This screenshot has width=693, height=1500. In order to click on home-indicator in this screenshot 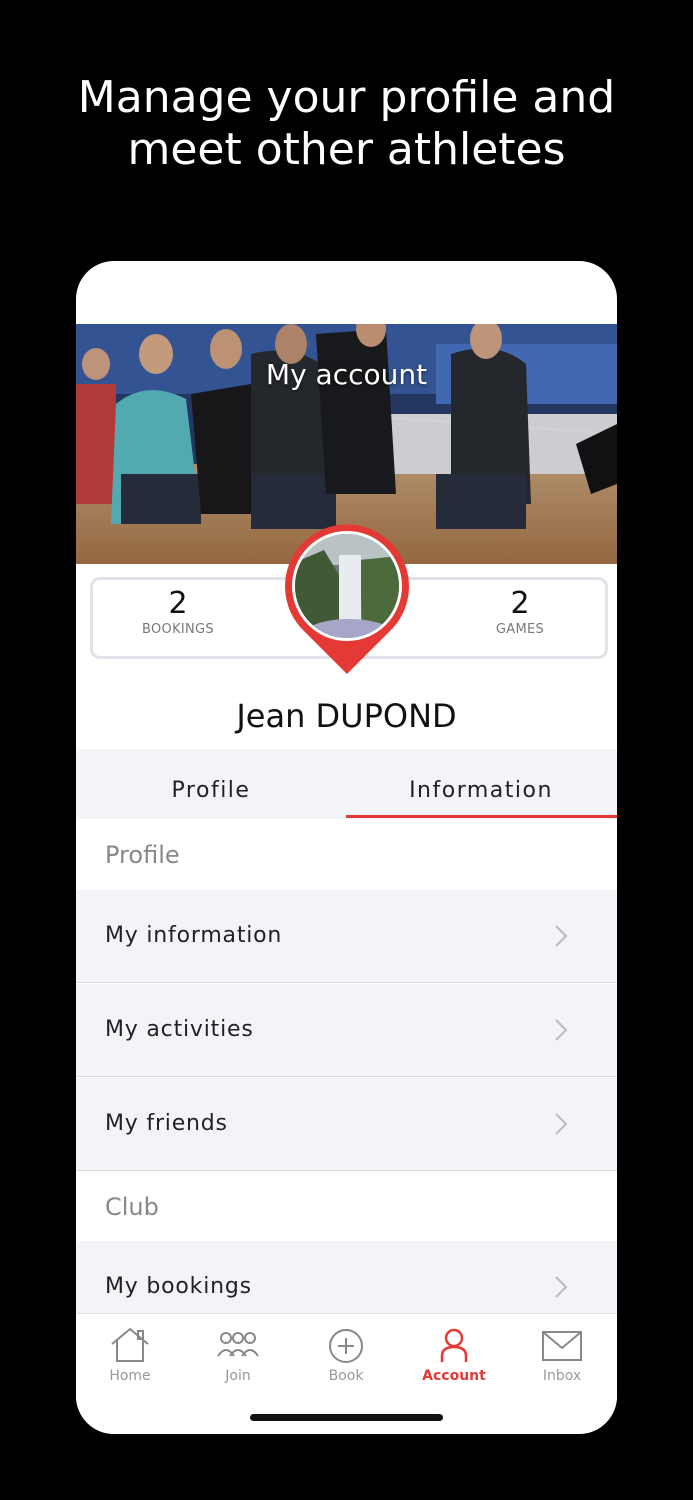, I will do `click(346, 1417)`.